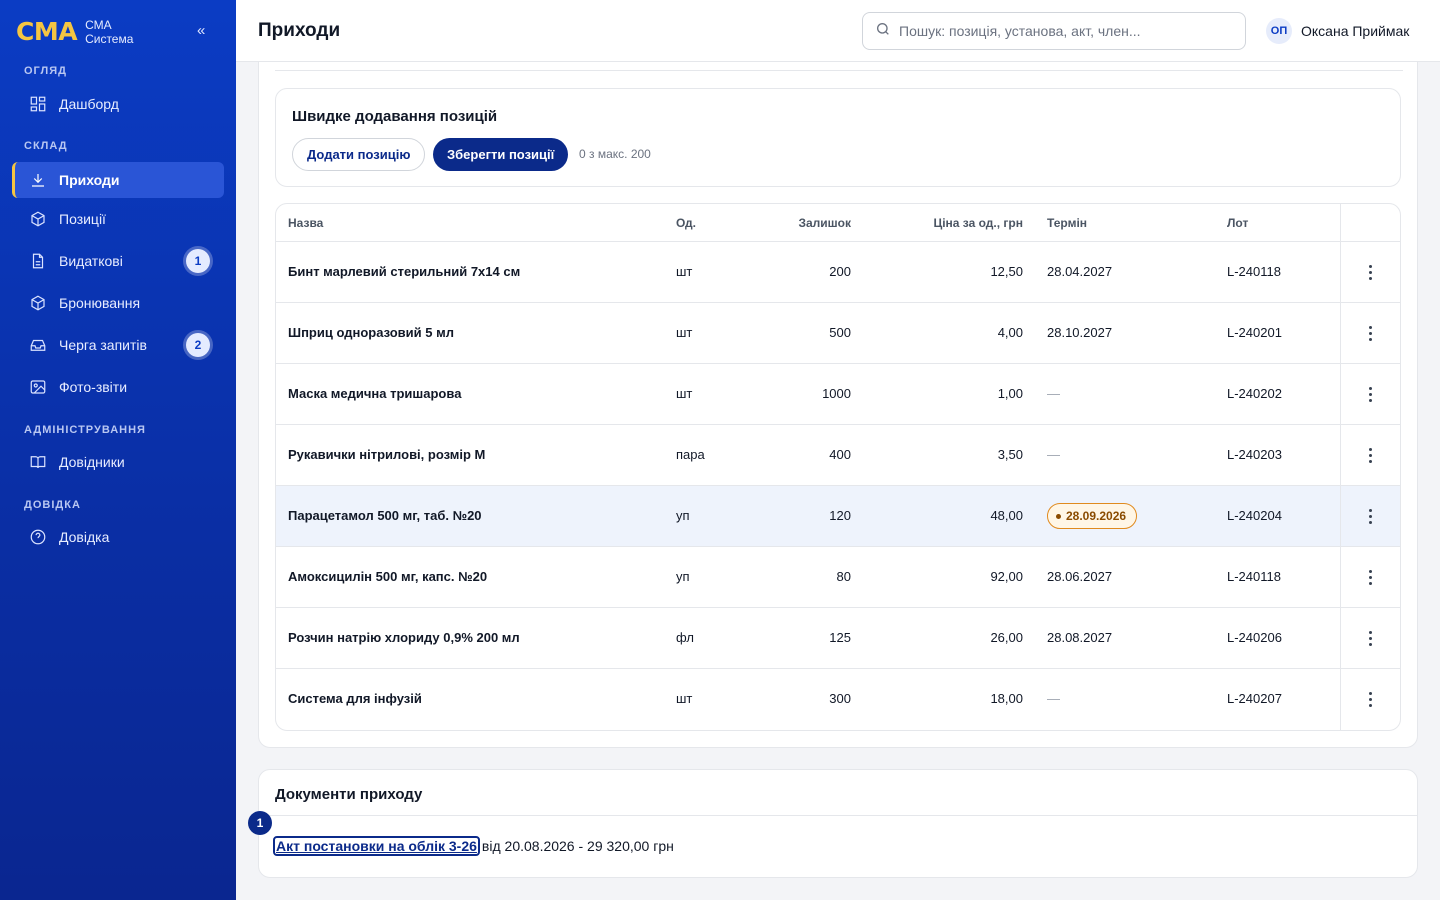 The width and height of the screenshot is (1440, 900). Describe the element at coordinates (1254, 698) in the screenshot. I see `cell-lot: L-240207` at that location.